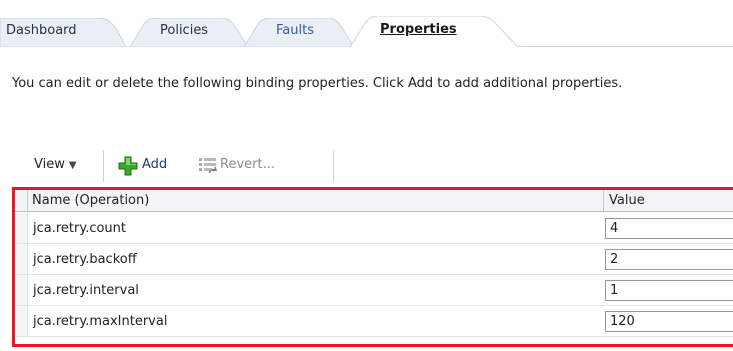 The image size is (733, 351). I want to click on property-name: jca.retry.interval, so click(86, 290).